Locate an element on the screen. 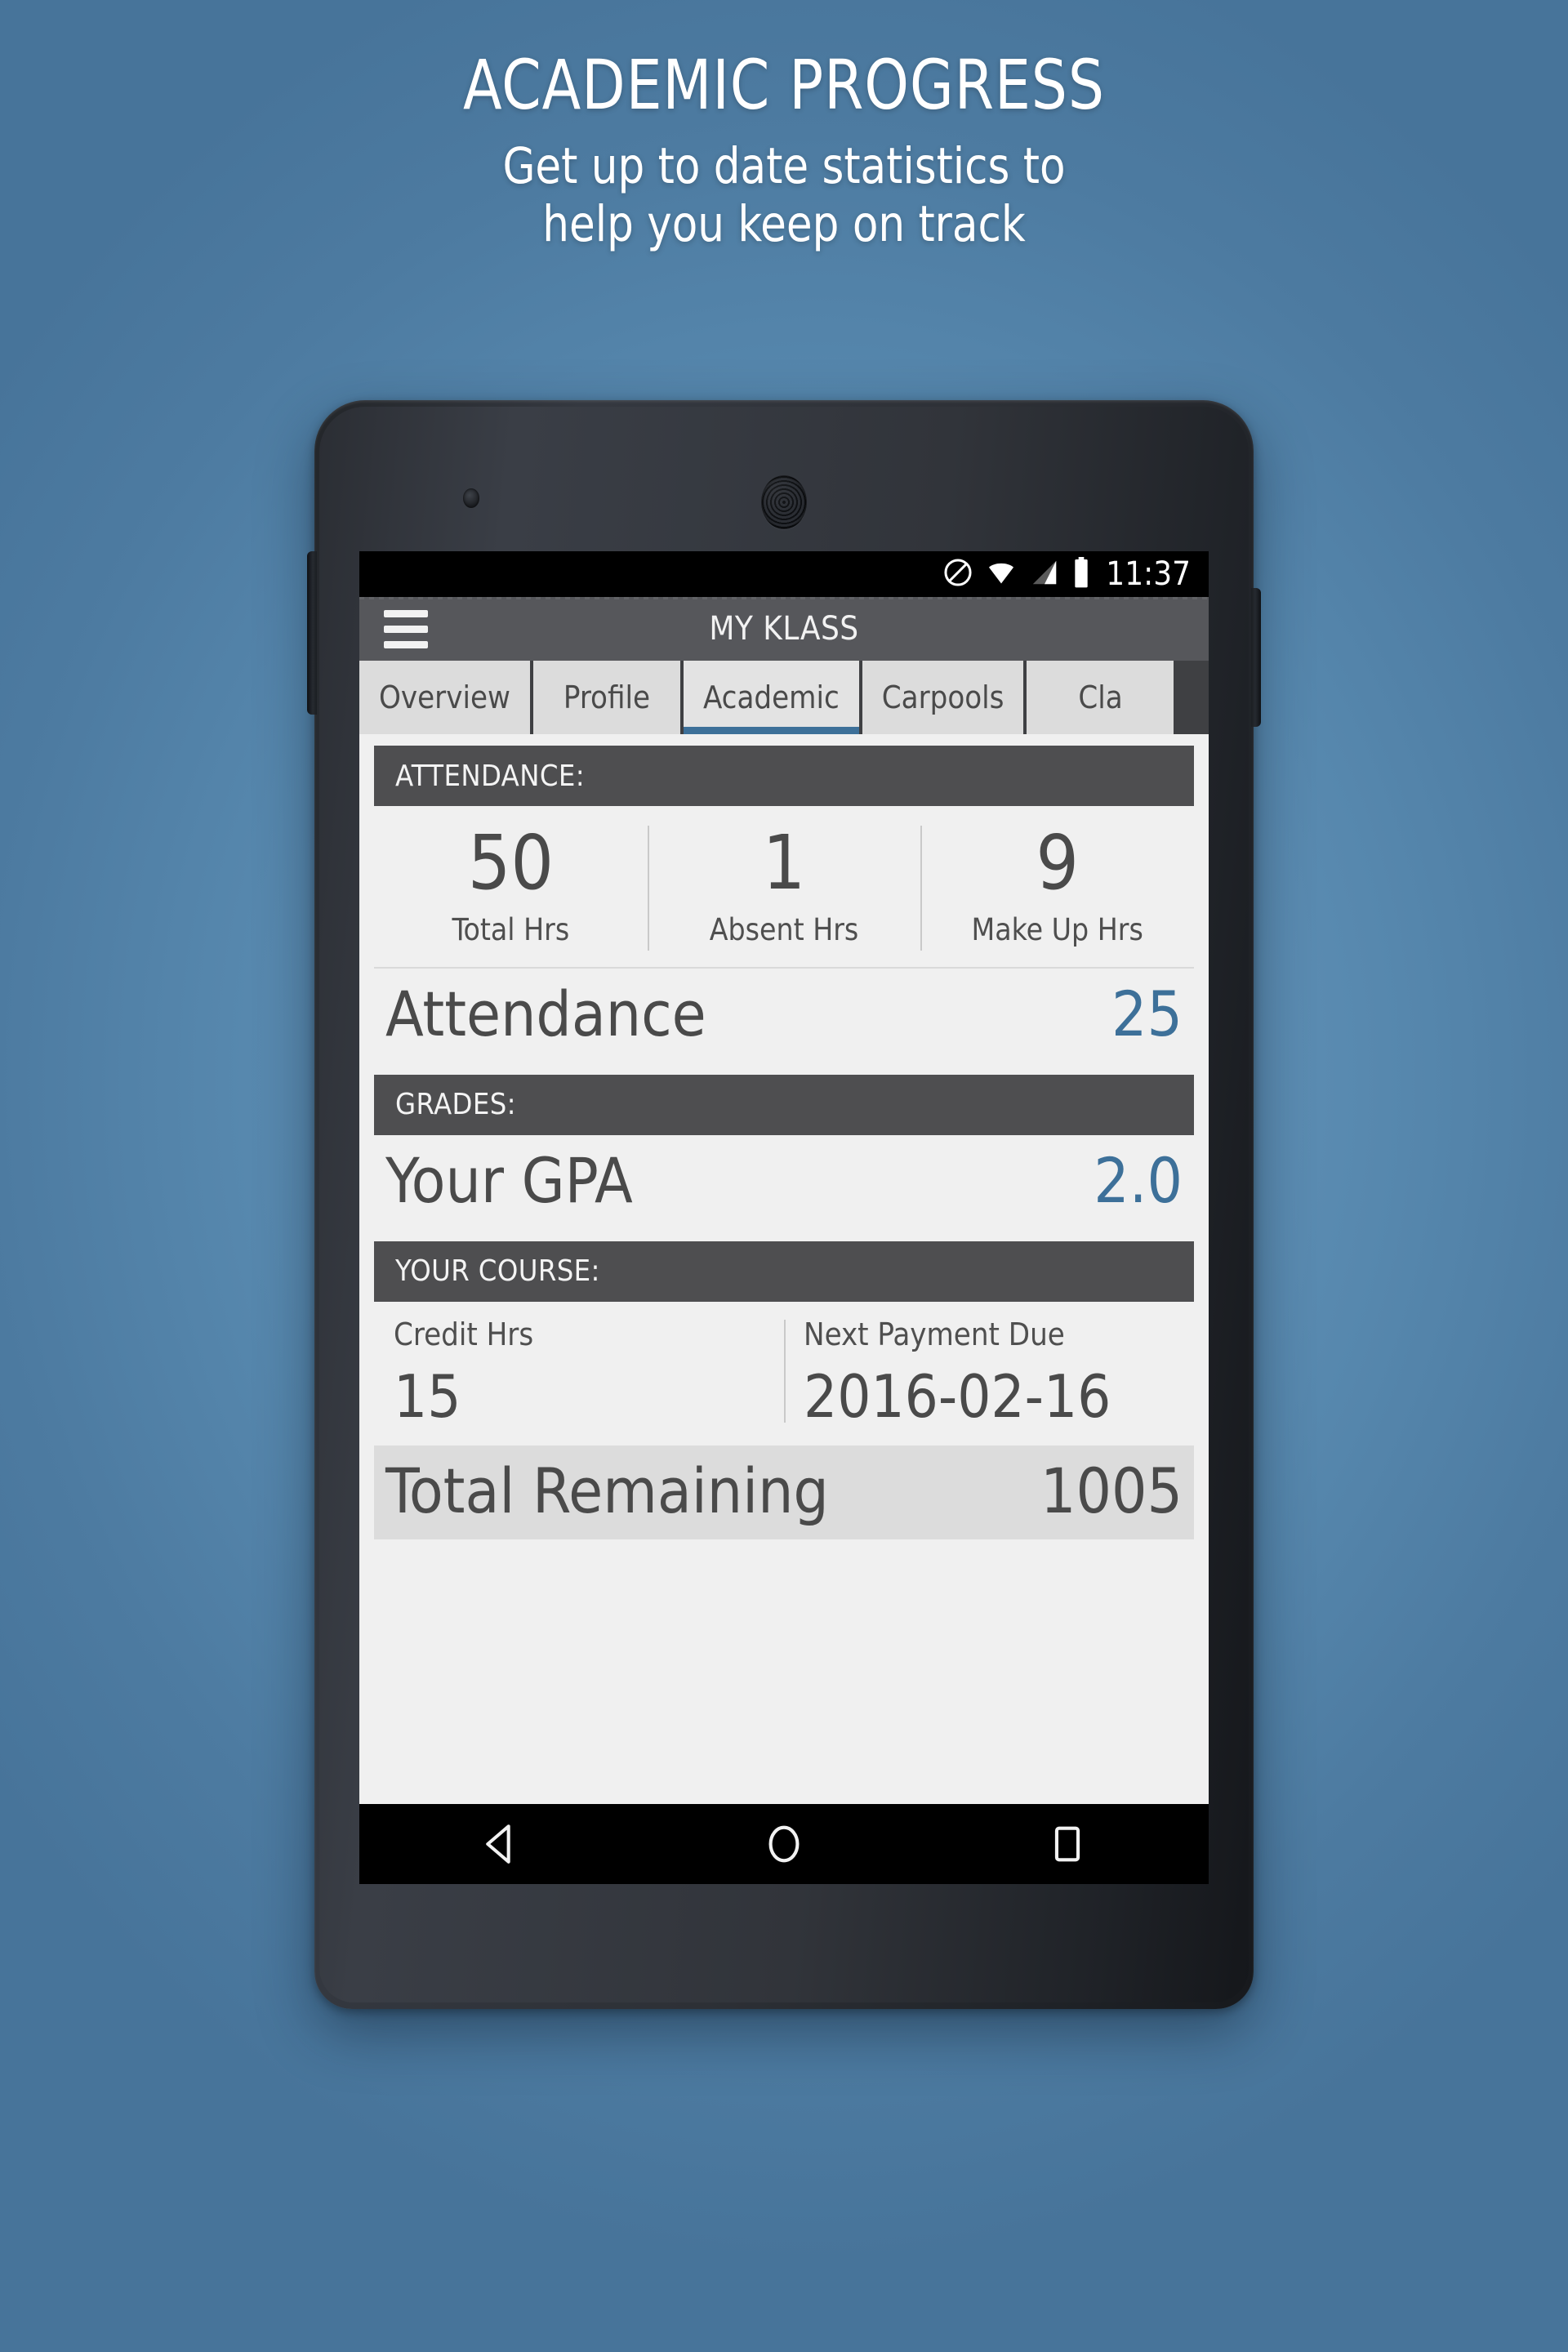  status-bar-clock: 11:37 is located at coordinates (1148, 574).